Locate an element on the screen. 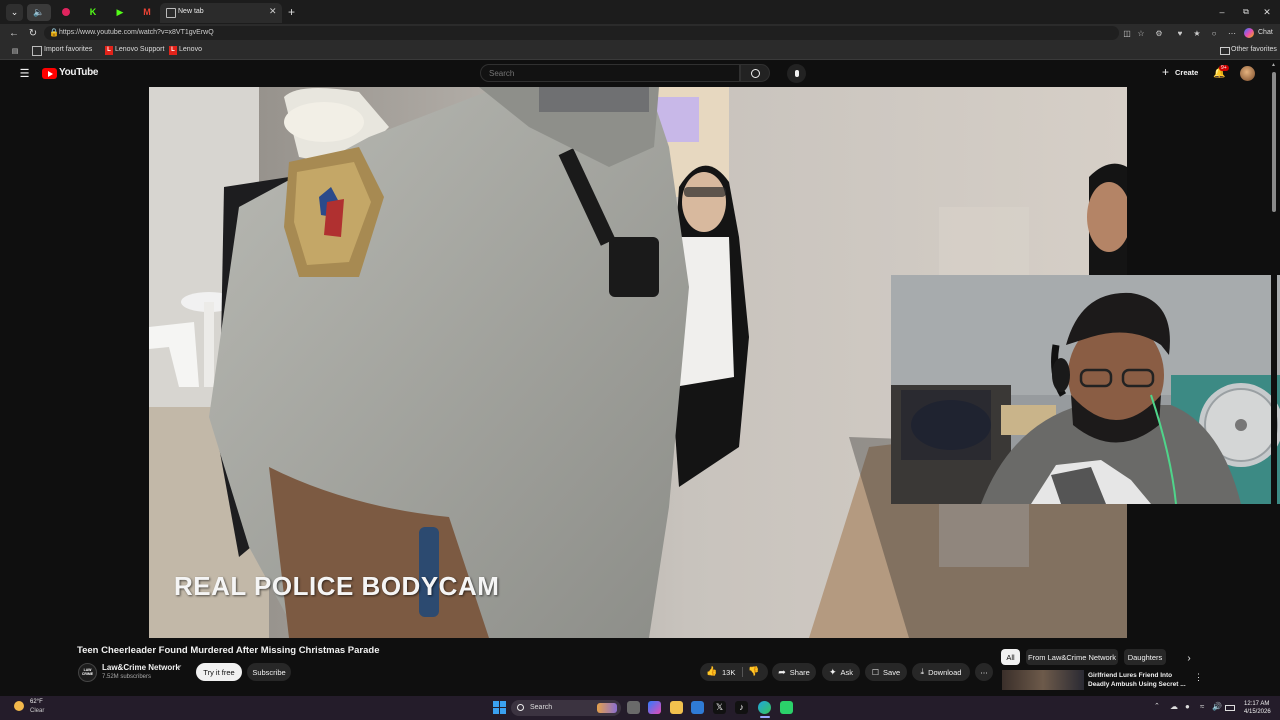  thumbs-down-icon: 👎 is located at coordinates (754, 671).